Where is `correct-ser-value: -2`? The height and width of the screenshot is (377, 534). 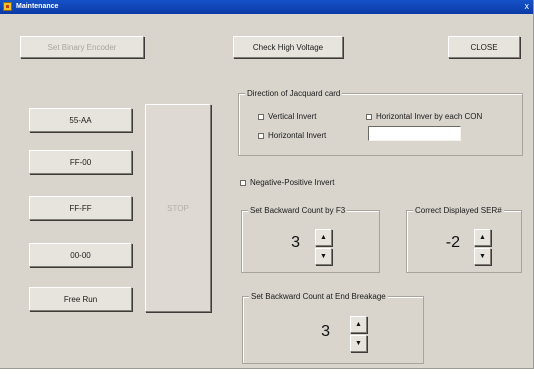
correct-ser-value: -2 is located at coordinates (452, 242).